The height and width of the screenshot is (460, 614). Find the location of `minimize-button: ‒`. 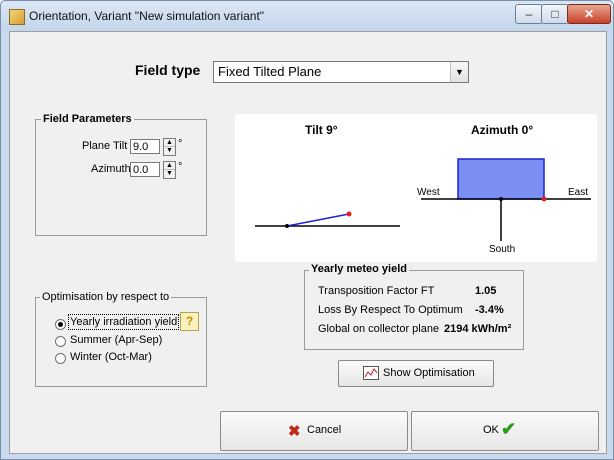

minimize-button: ‒ is located at coordinates (529, 14).